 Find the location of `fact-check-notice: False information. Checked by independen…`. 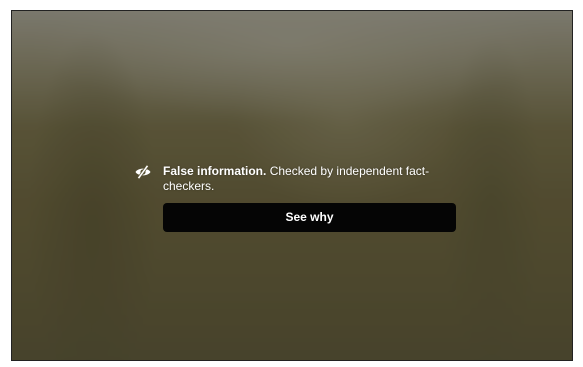

fact-check-notice: False information. Checked by independen… is located at coordinates (295, 179).